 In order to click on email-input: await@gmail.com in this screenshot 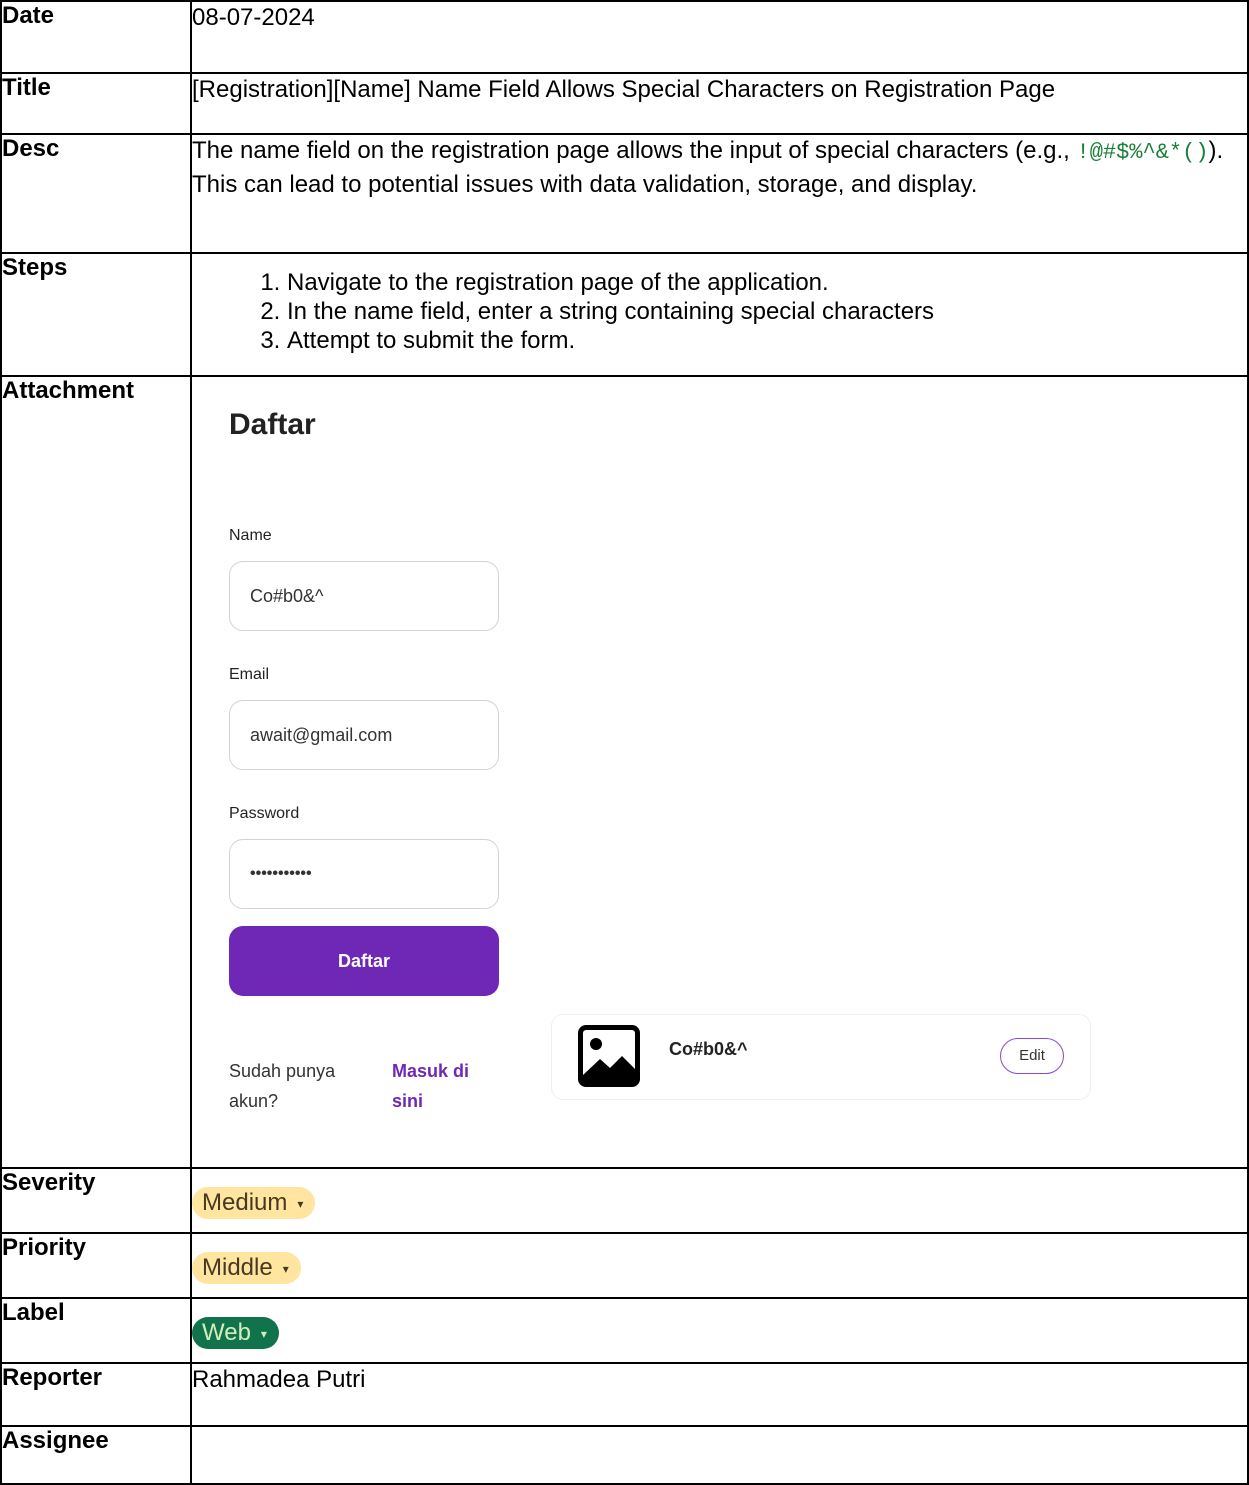, I will do `click(364, 735)`.